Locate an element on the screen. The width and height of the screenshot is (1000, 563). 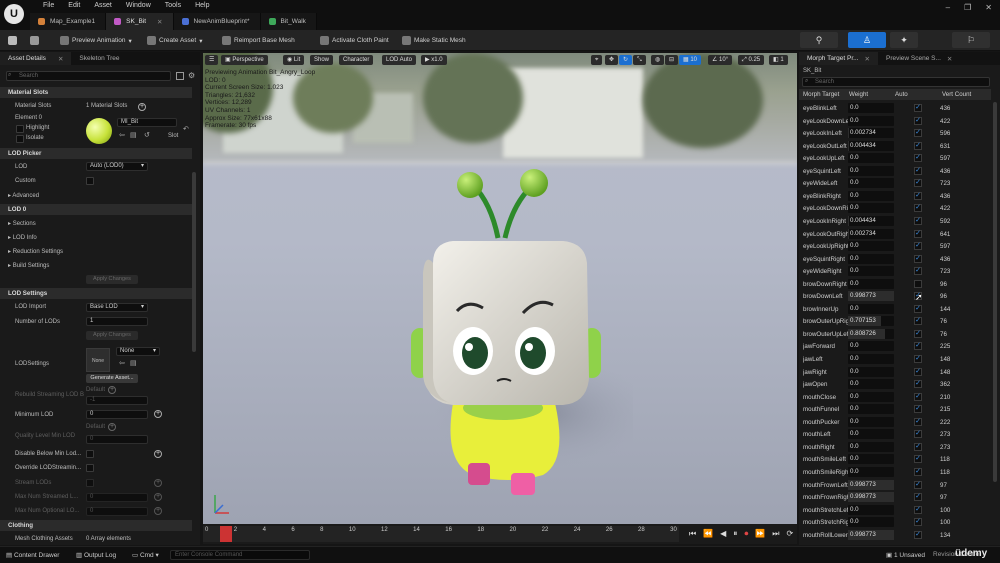
custom-checkbox is located at coordinates (90, 181).